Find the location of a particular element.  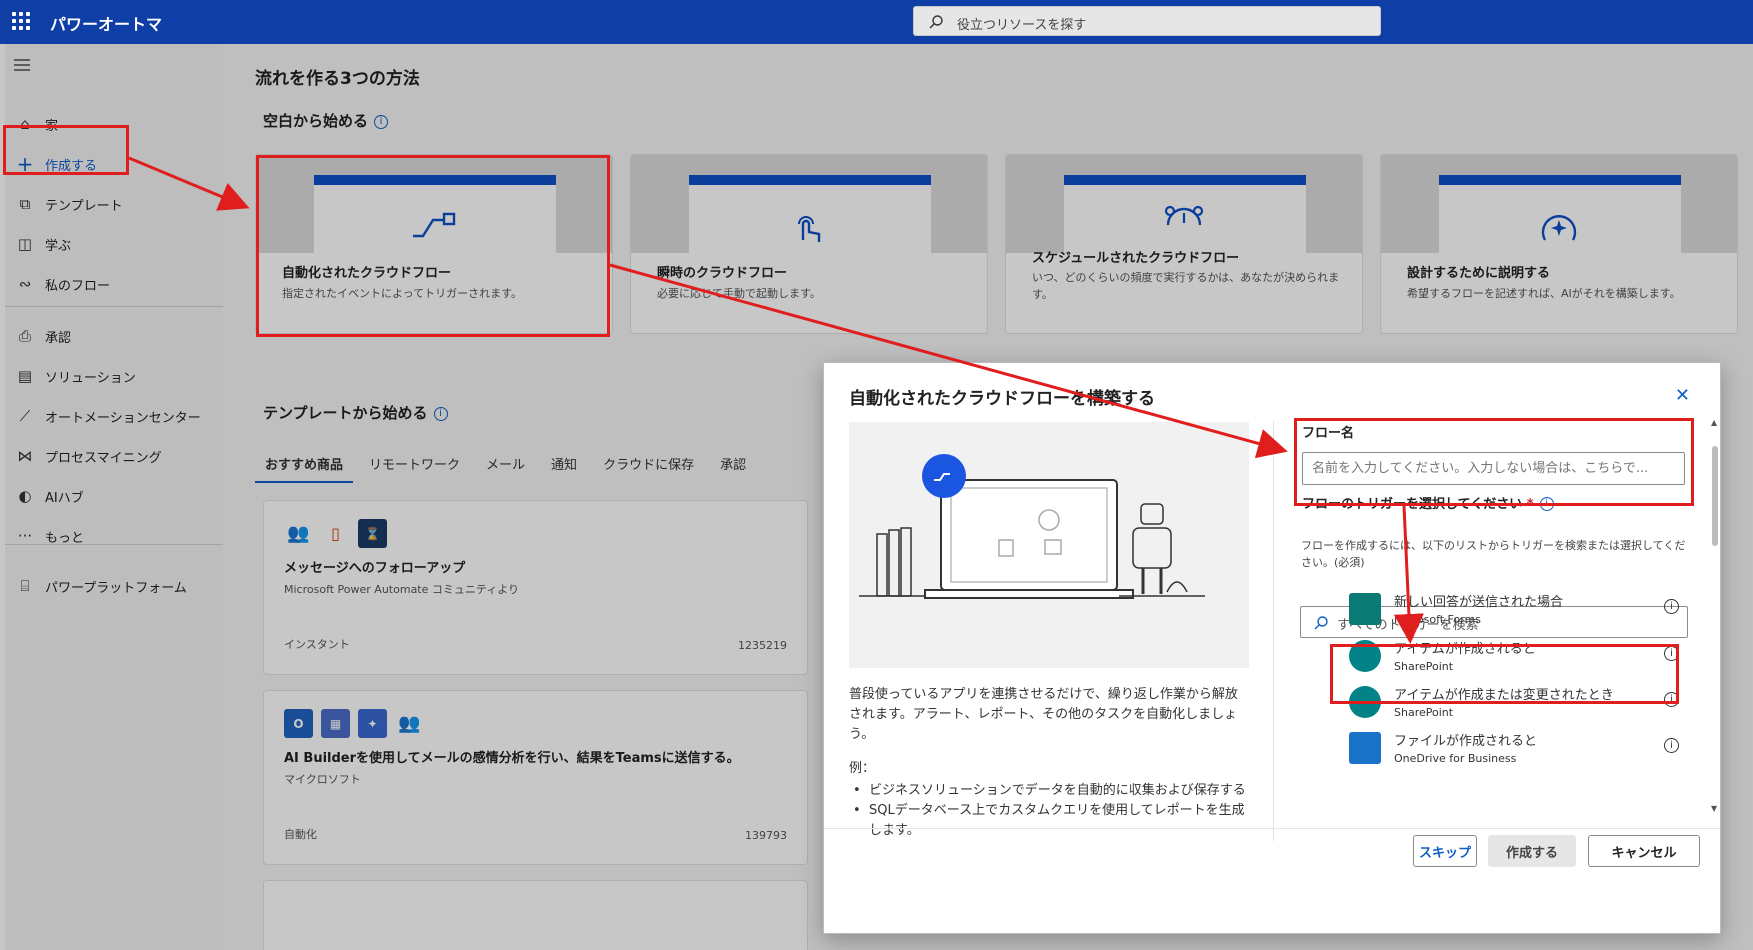

nav-label: 承認 is located at coordinates (58, 338).